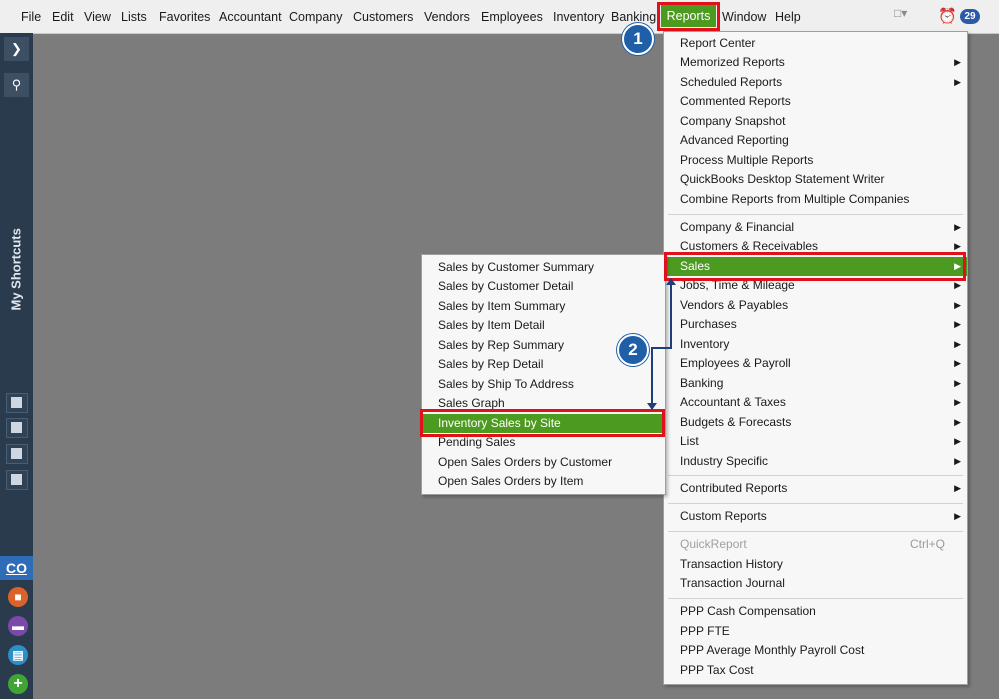  I want to click on printer-icon: ▤, so click(18, 655).